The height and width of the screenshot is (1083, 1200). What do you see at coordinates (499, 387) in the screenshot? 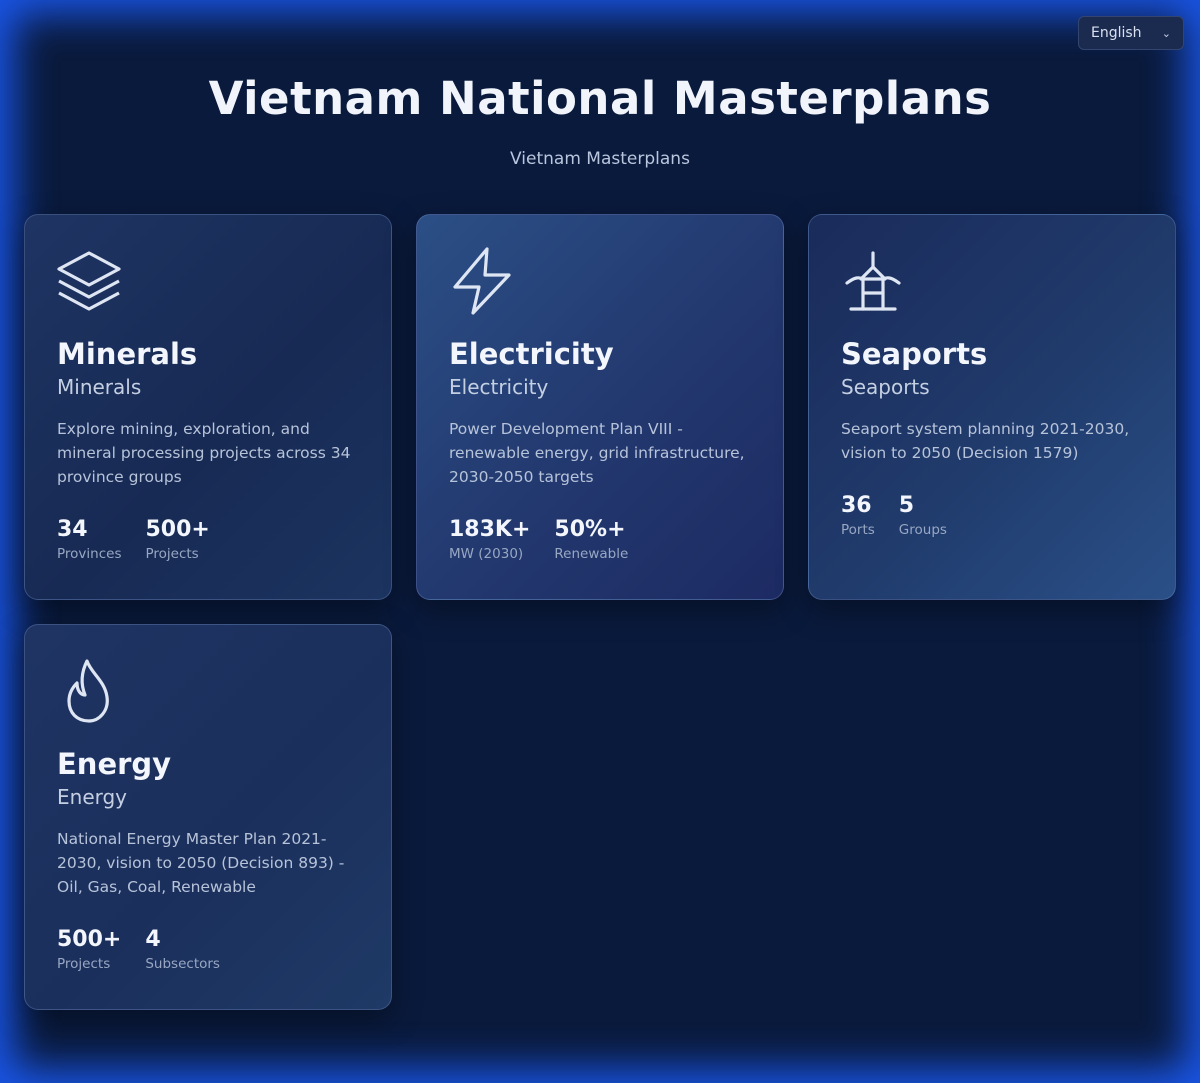
I see `card-subtitle: Electricity` at bounding box center [499, 387].